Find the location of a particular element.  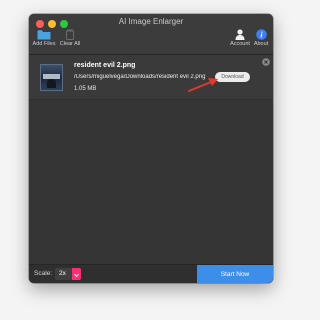

chevron-down-icon is located at coordinates (76, 275).